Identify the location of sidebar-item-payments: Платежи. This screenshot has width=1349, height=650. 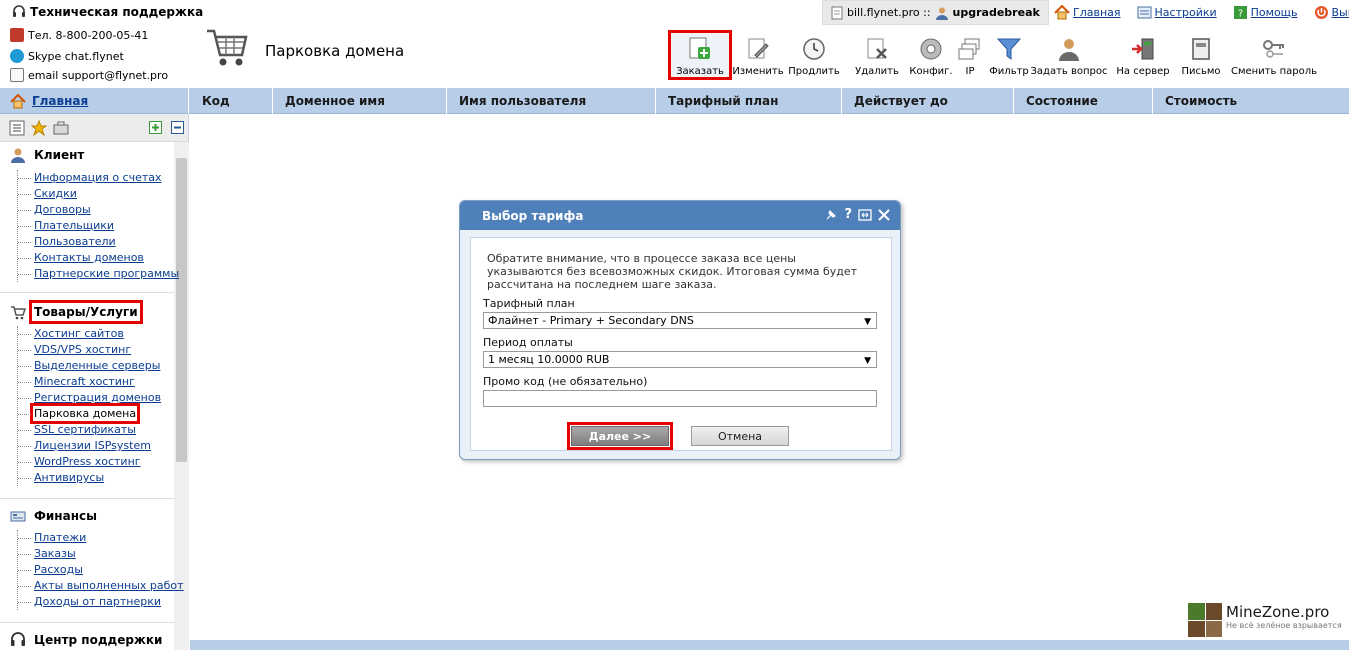
(92, 538).